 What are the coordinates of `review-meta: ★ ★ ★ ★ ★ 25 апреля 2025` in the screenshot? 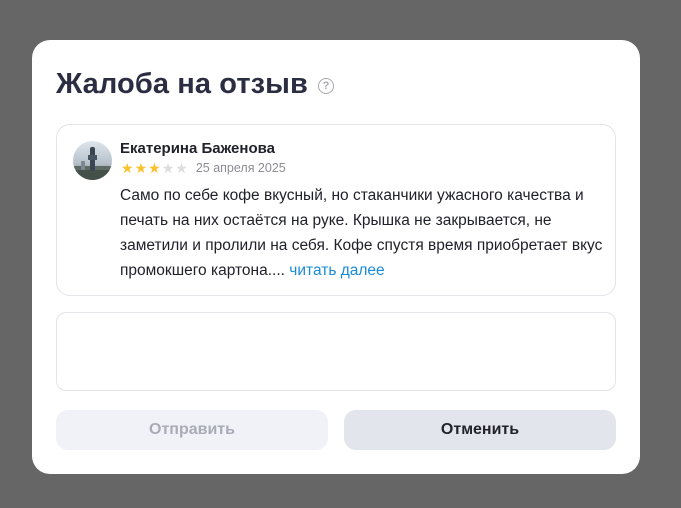 It's located at (203, 168).